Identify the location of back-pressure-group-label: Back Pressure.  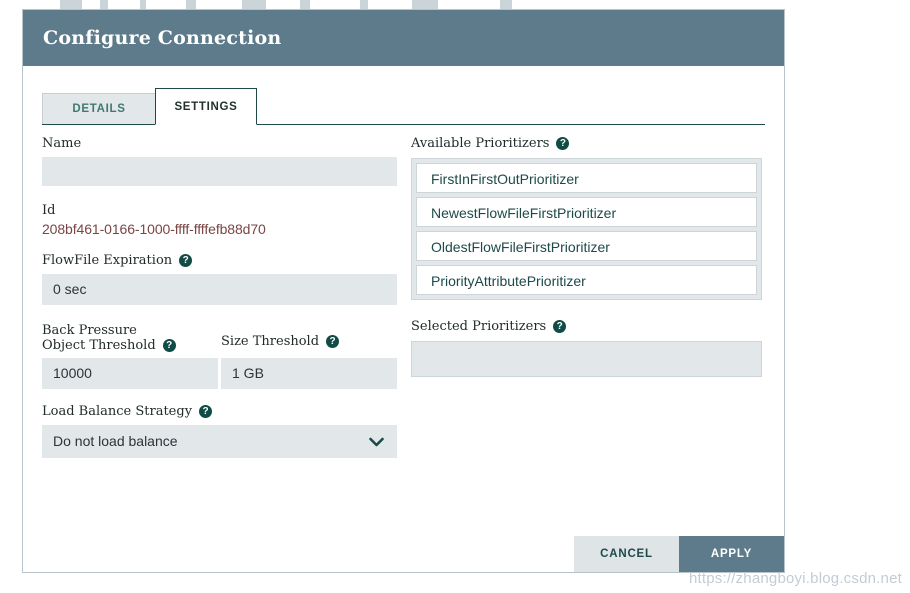
(89, 330).